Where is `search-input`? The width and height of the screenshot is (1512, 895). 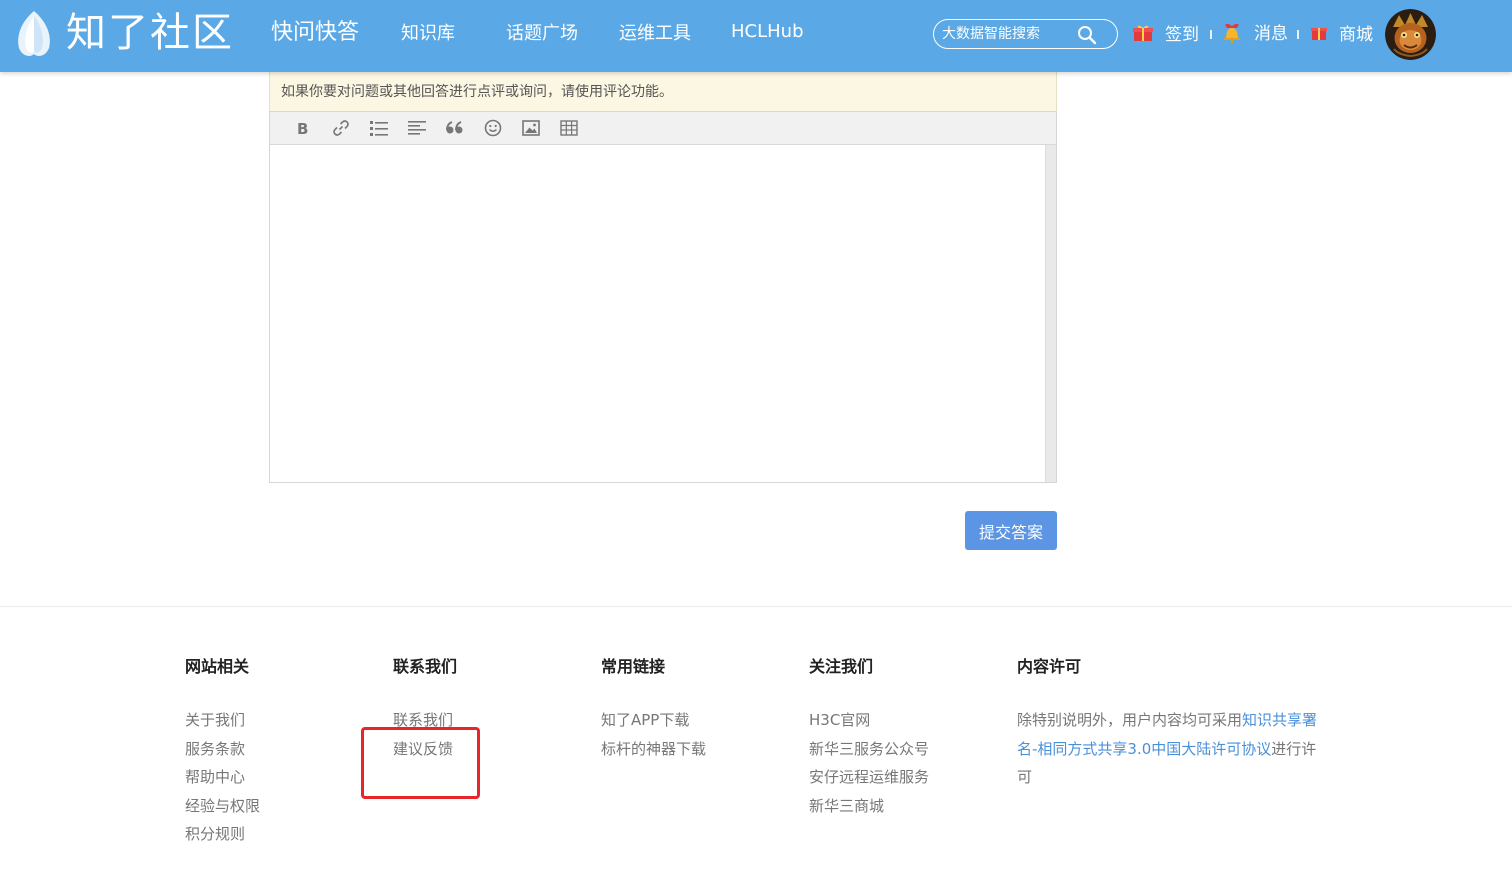
search-input is located at coordinates (1012, 34).